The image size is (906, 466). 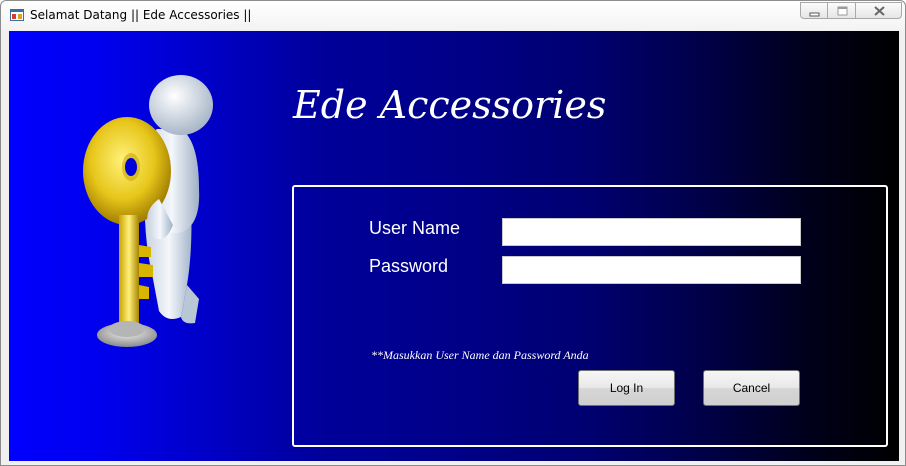 What do you see at coordinates (453, 15) in the screenshot?
I see `title-bar: Selamat Datang || Ede Accessories ||` at bounding box center [453, 15].